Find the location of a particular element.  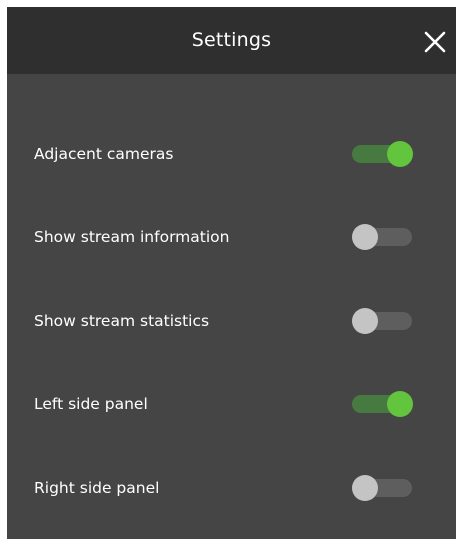

close-icon is located at coordinates (435, 42).